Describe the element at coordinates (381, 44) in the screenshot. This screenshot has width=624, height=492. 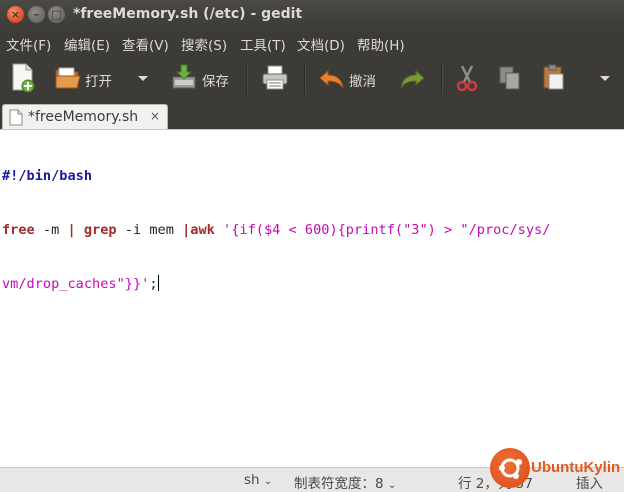
I see `menu-help: 帮助(H)` at that location.